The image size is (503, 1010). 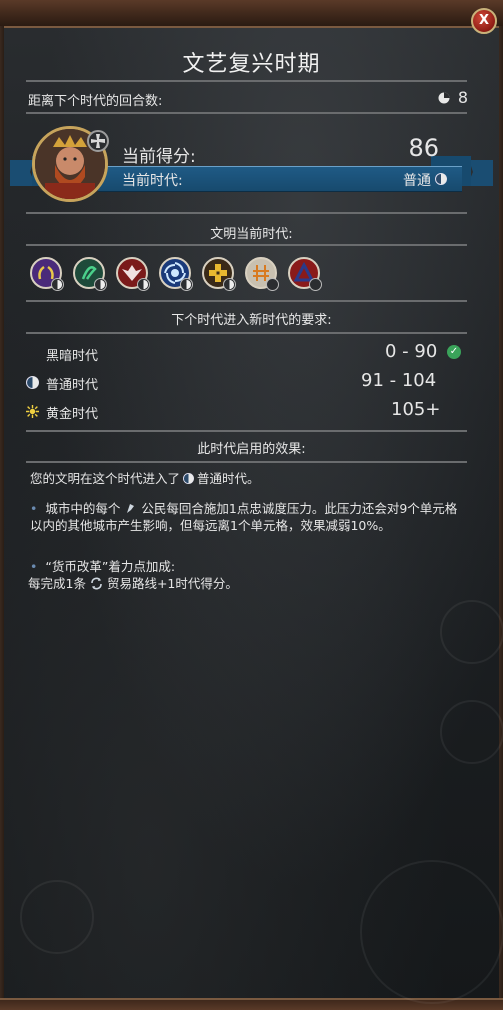 What do you see at coordinates (251, 64) in the screenshot?
I see `page-title: 文艺复兴时期` at bounding box center [251, 64].